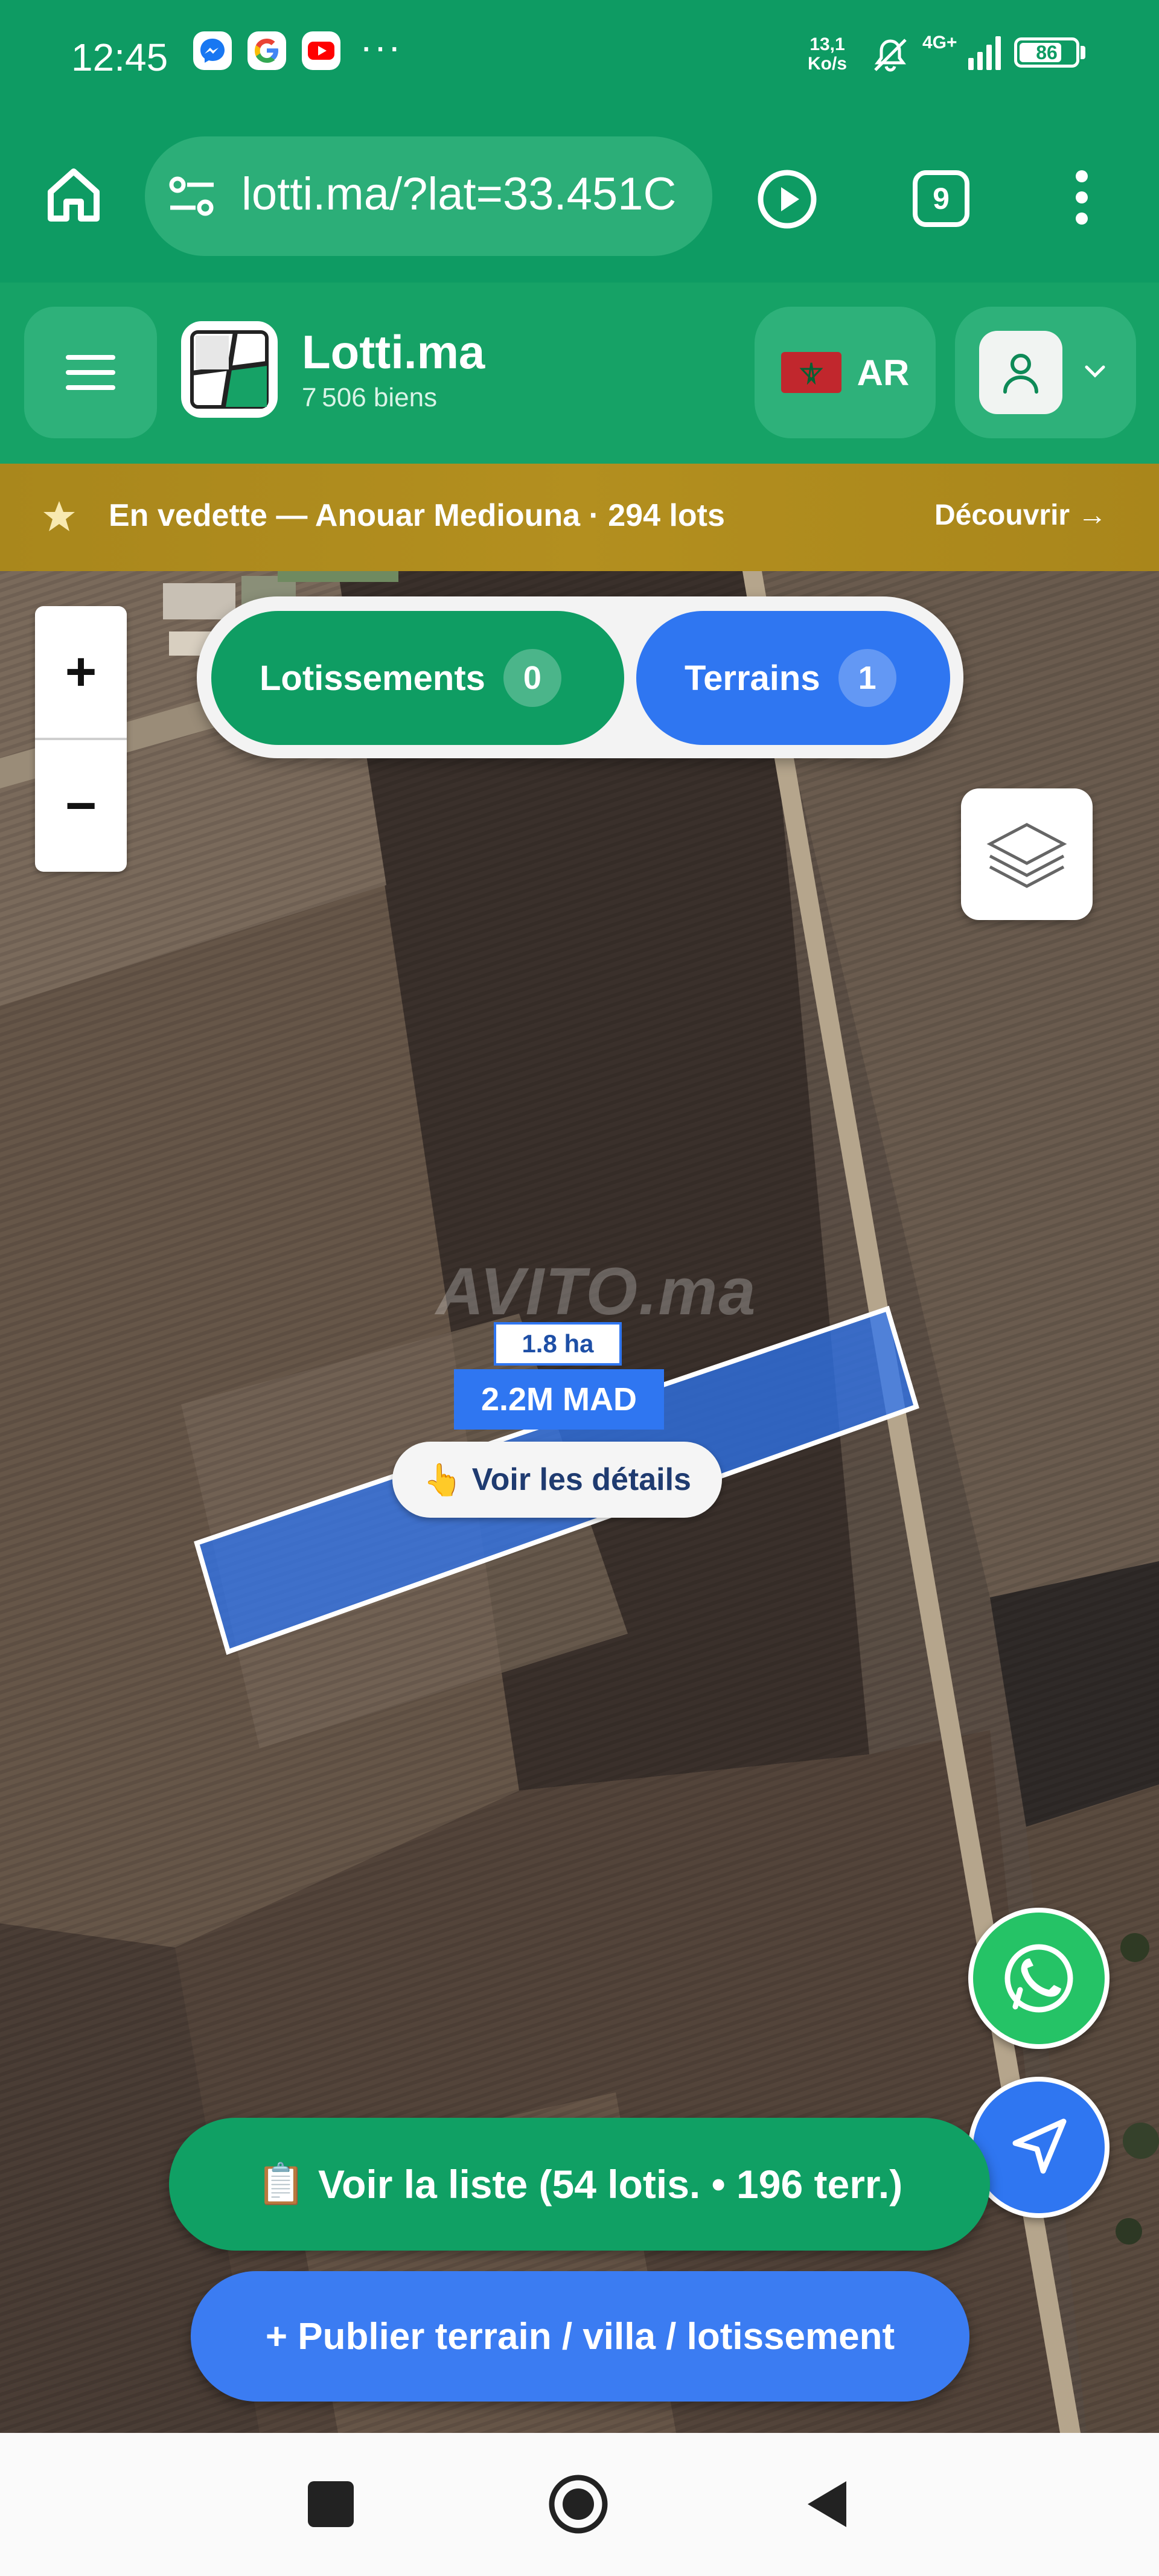  What do you see at coordinates (229, 370) in the screenshot?
I see `brand-logo` at bounding box center [229, 370].